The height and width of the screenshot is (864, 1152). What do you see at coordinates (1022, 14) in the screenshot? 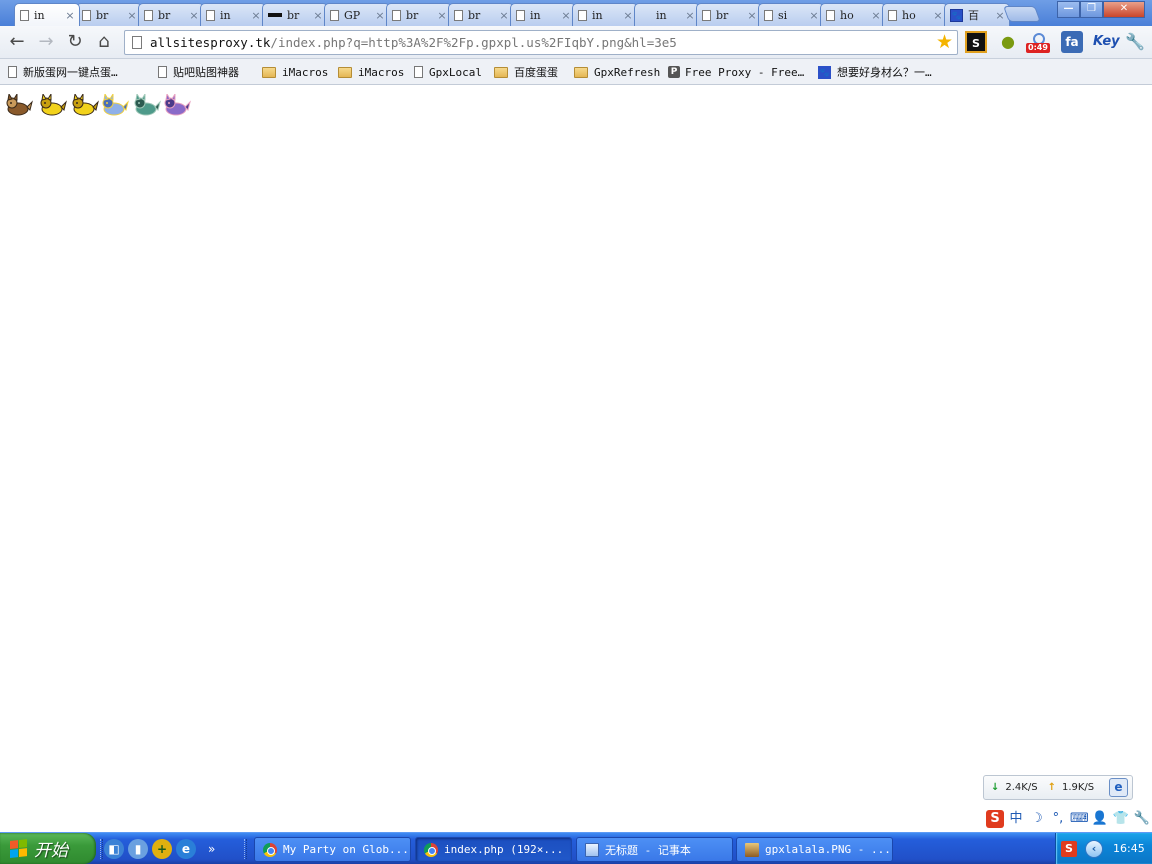
I see `new-tab-button` at bounding box center [1022, 14].